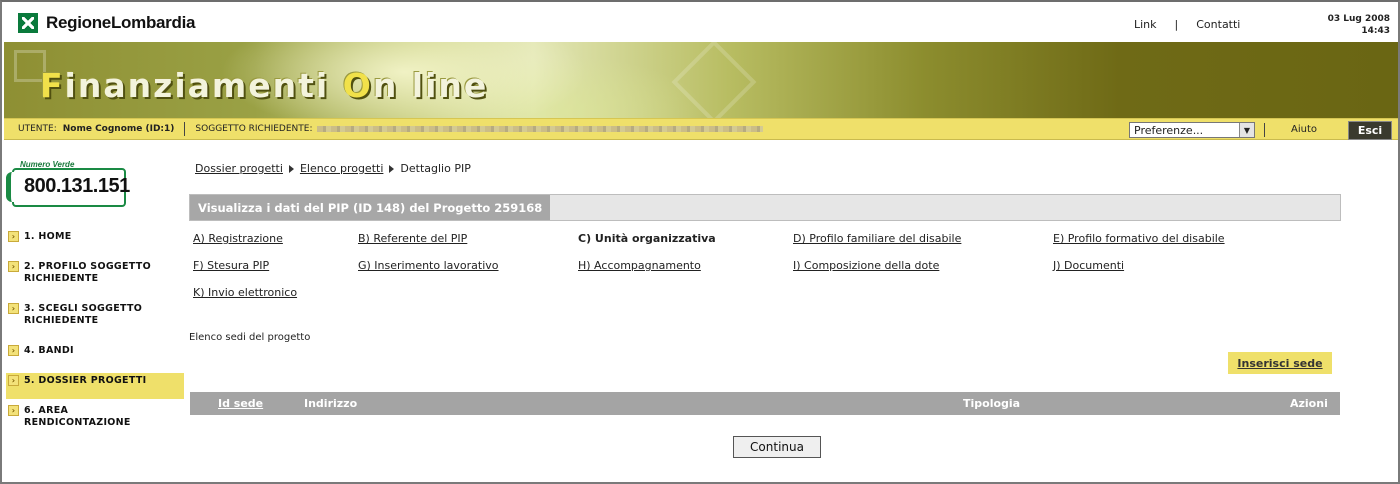 The height and width of the screenshot is (484, 1400). What do you see at coordinates (539, 129) in the screenshot?
I see `soggetto-value-redacted` at bounding box center [539, 129].